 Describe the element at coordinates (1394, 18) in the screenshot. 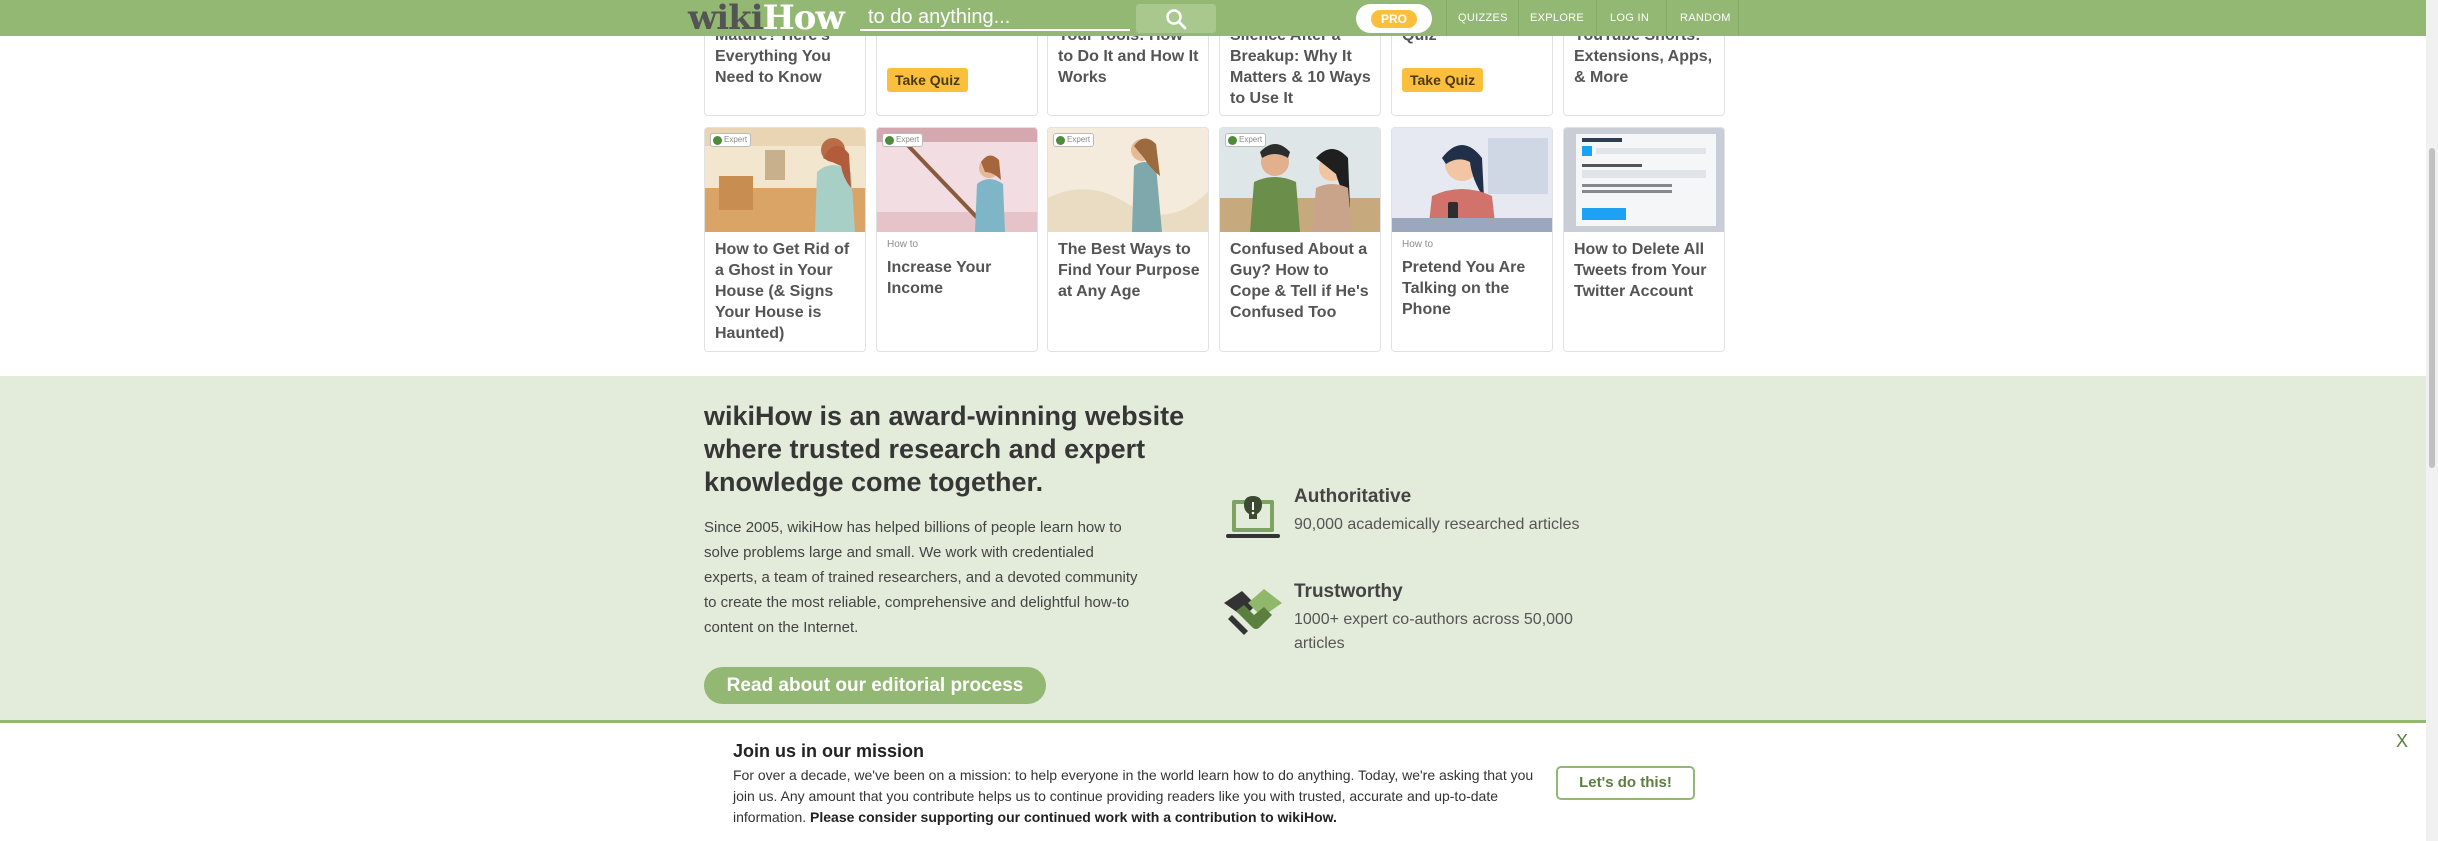

I see `pro-button: PRO` at that location.